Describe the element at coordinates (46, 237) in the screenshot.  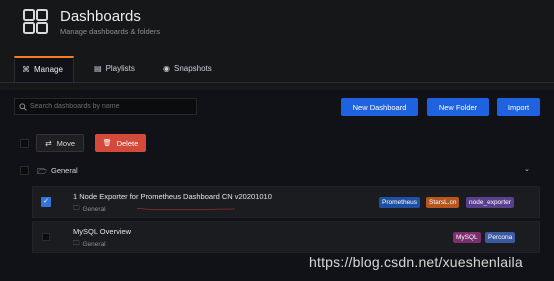
I see `row-checkbox` at that location.